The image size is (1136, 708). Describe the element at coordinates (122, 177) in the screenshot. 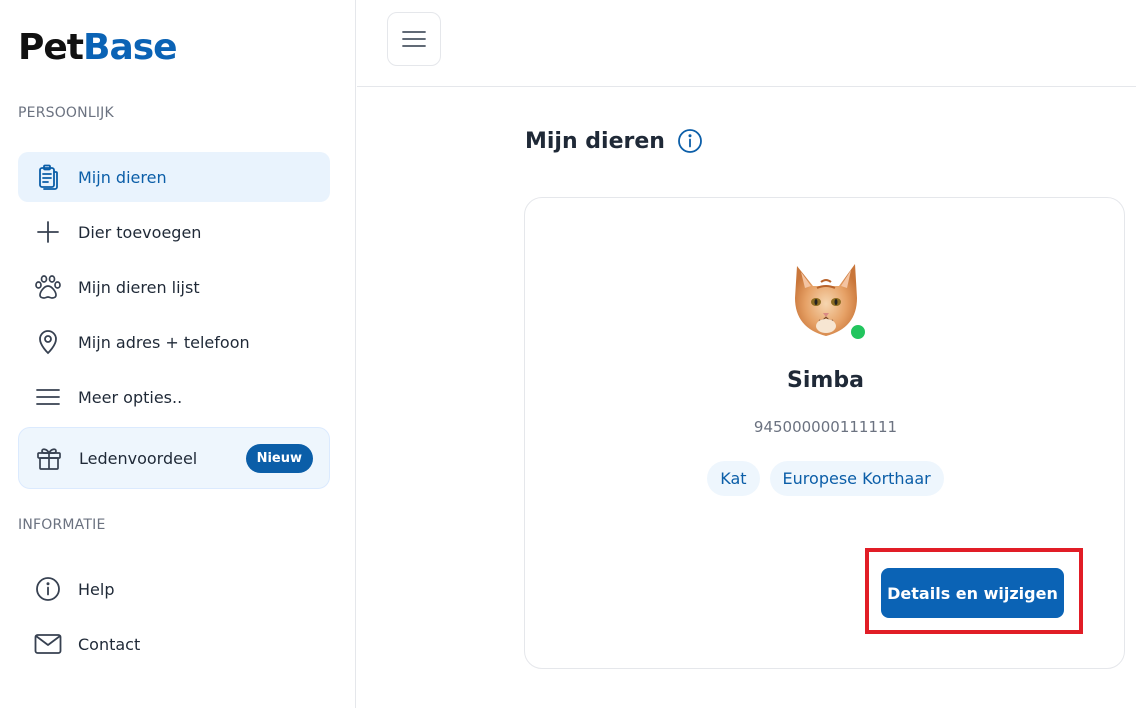

I see `sidebar-item-label: Mijn dieren` at that location.